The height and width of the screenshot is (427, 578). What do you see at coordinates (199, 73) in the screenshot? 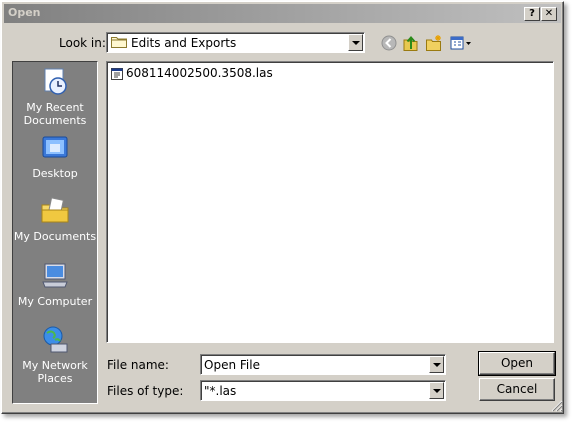
I see `file-name: 608114002500.3508.las` at bounding box center [199, 73].